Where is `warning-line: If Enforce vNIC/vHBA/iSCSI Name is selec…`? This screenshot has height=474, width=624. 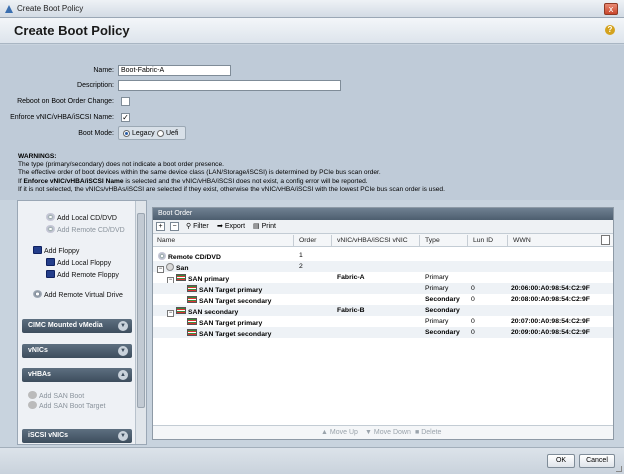
warning-line: If Enforce vNIC/vHBA/iSCSI Name is selec… is located at coordinates (318, 182).